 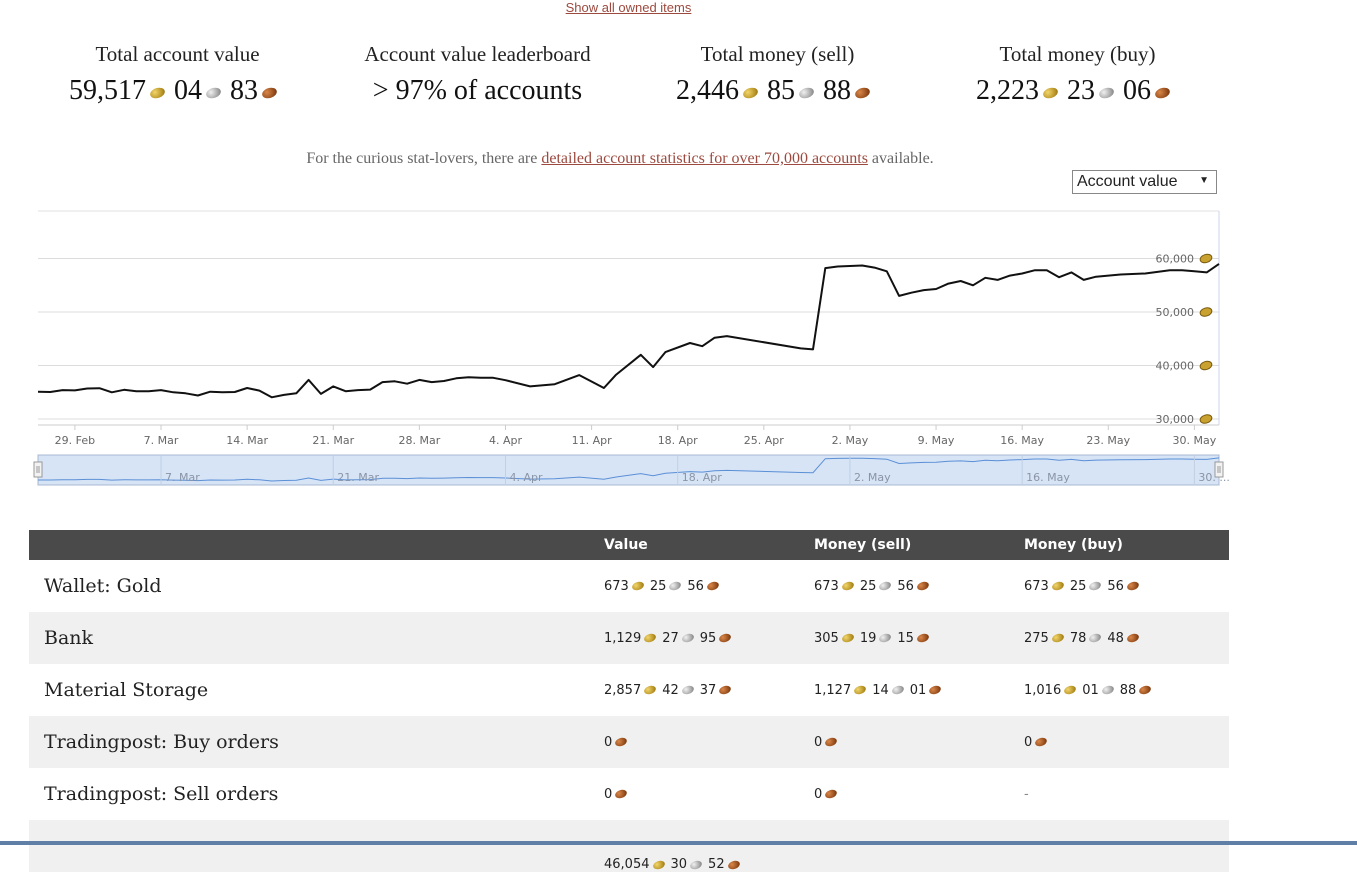 What do you see at coordinates (316, 638) in the screenshot?
I see `row-name: Bank` at bounding box center [316, 638].